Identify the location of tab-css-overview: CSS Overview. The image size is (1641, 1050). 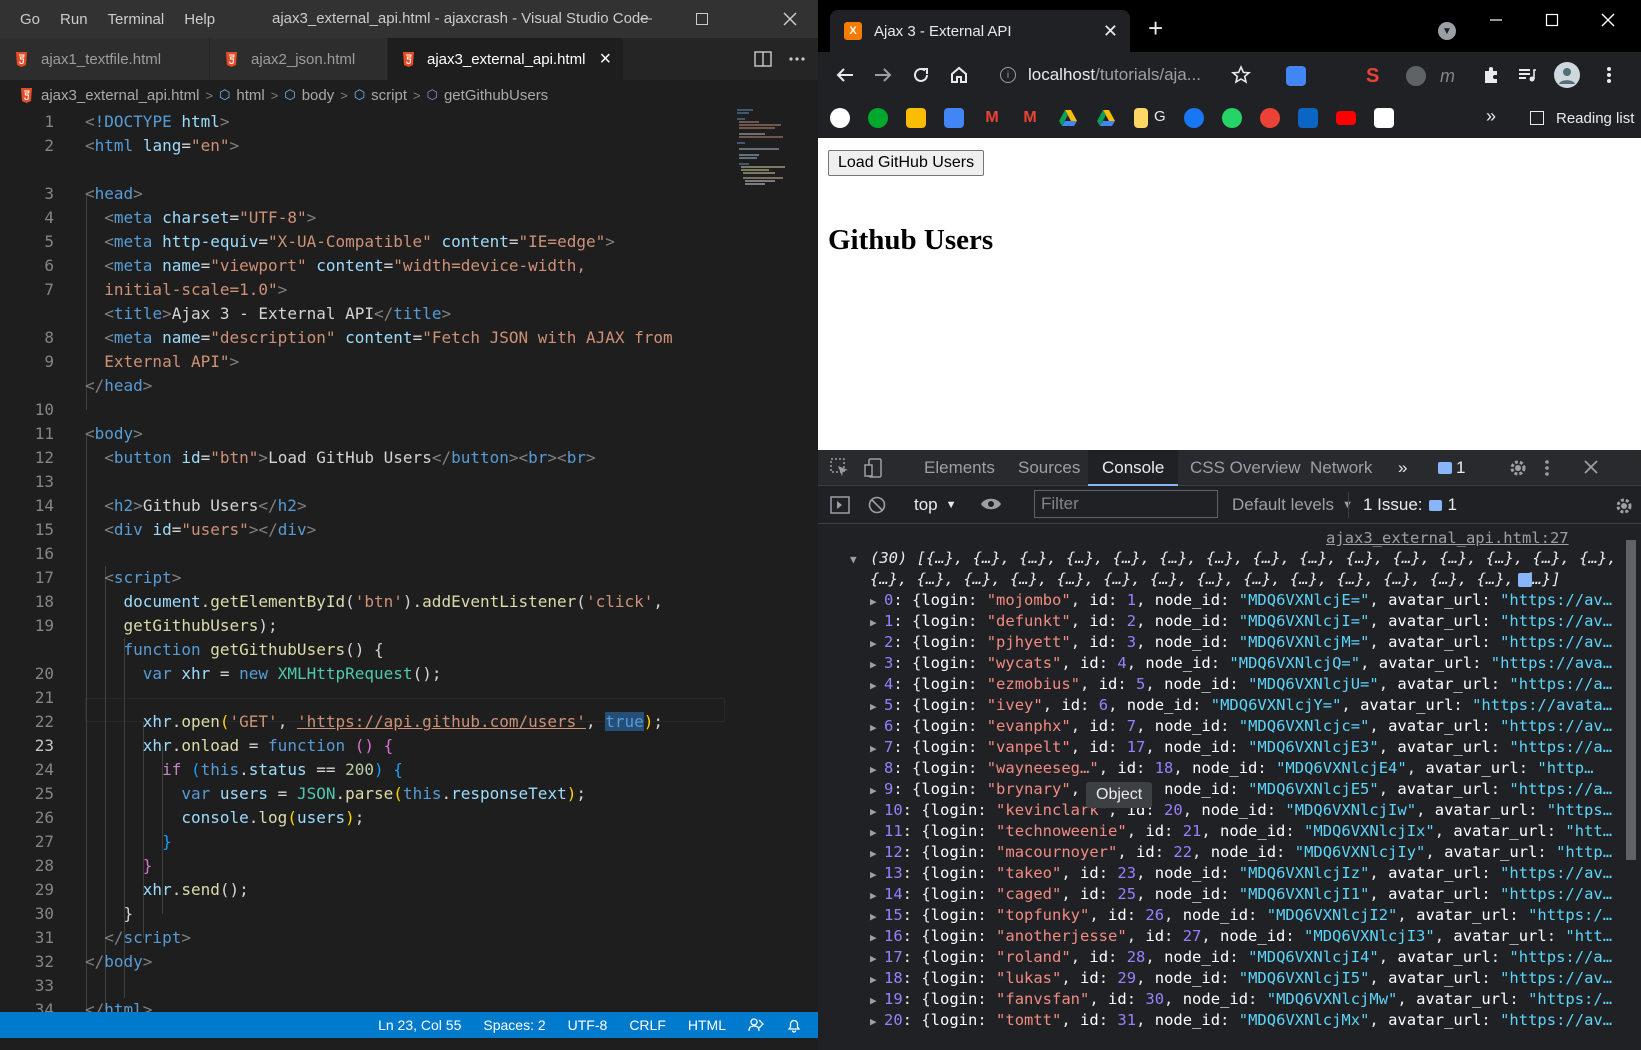
(1245, 468).